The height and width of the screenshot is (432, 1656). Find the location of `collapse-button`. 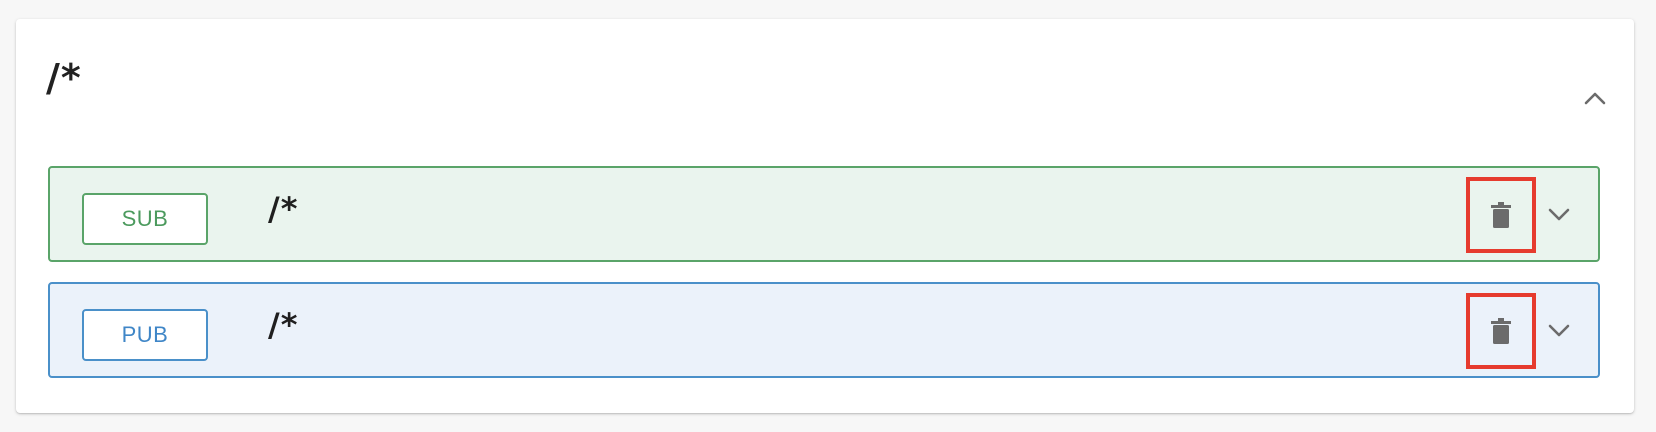

collapse-button is located at coordinates (1595, 98).